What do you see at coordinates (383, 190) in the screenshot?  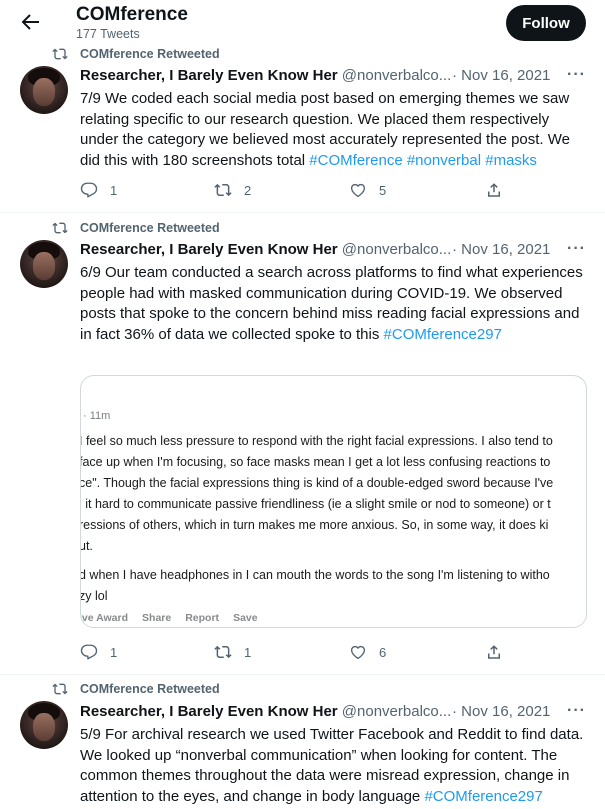 I see `like-count: 5` at bounding box center [383, 190].